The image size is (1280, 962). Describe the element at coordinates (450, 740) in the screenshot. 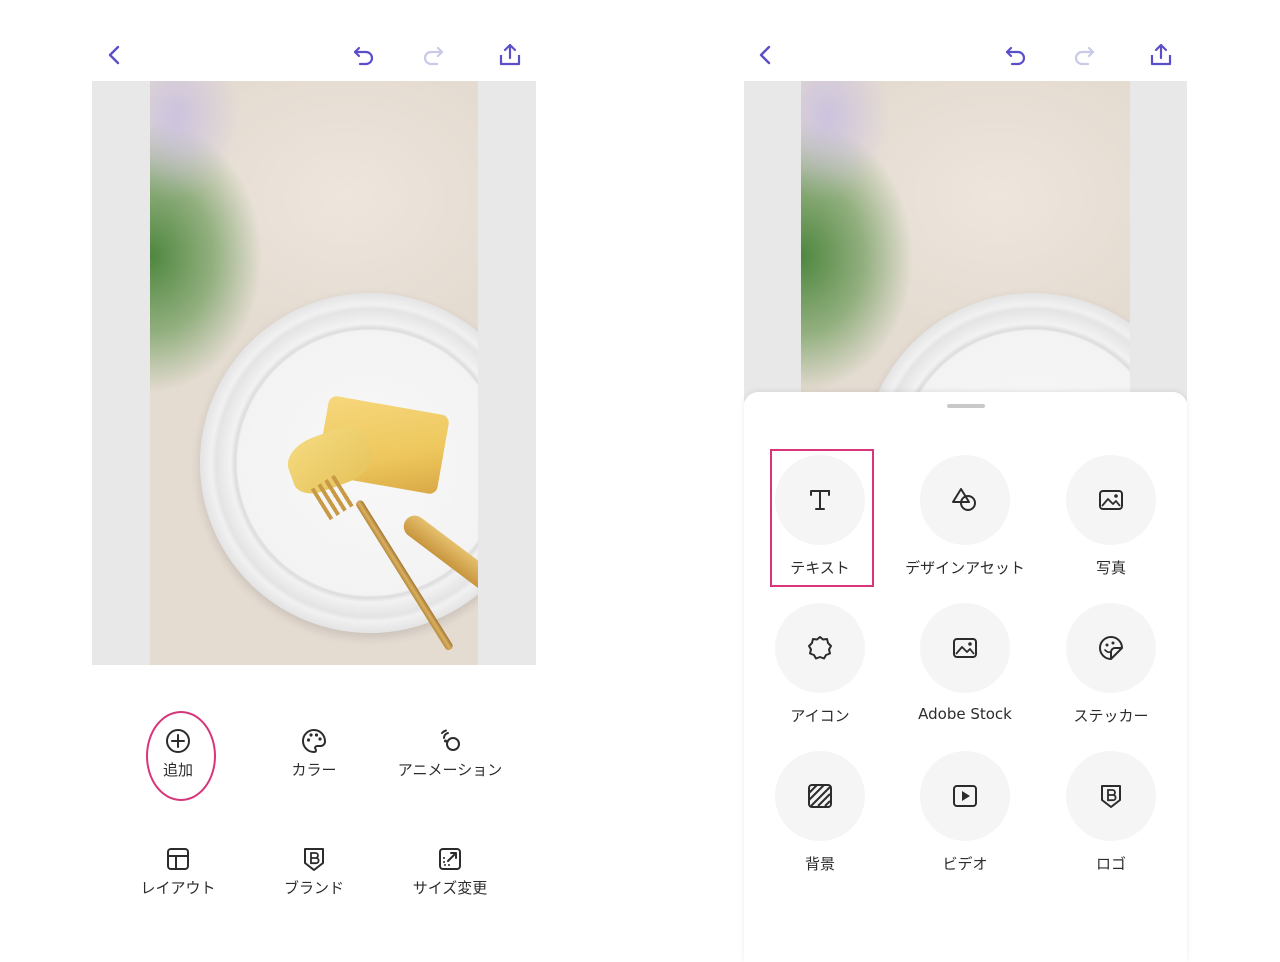

I see `animation-icon` at that location.